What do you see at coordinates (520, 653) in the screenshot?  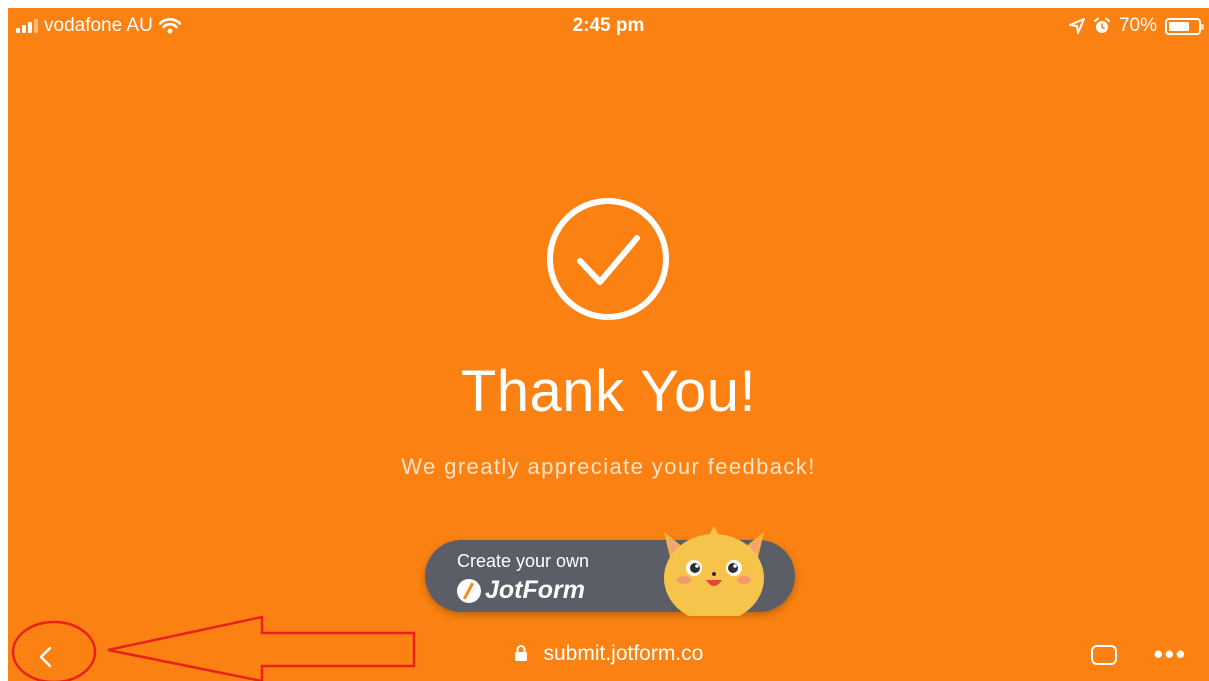 I see `lock-icon` at bounding box center [520, 653].